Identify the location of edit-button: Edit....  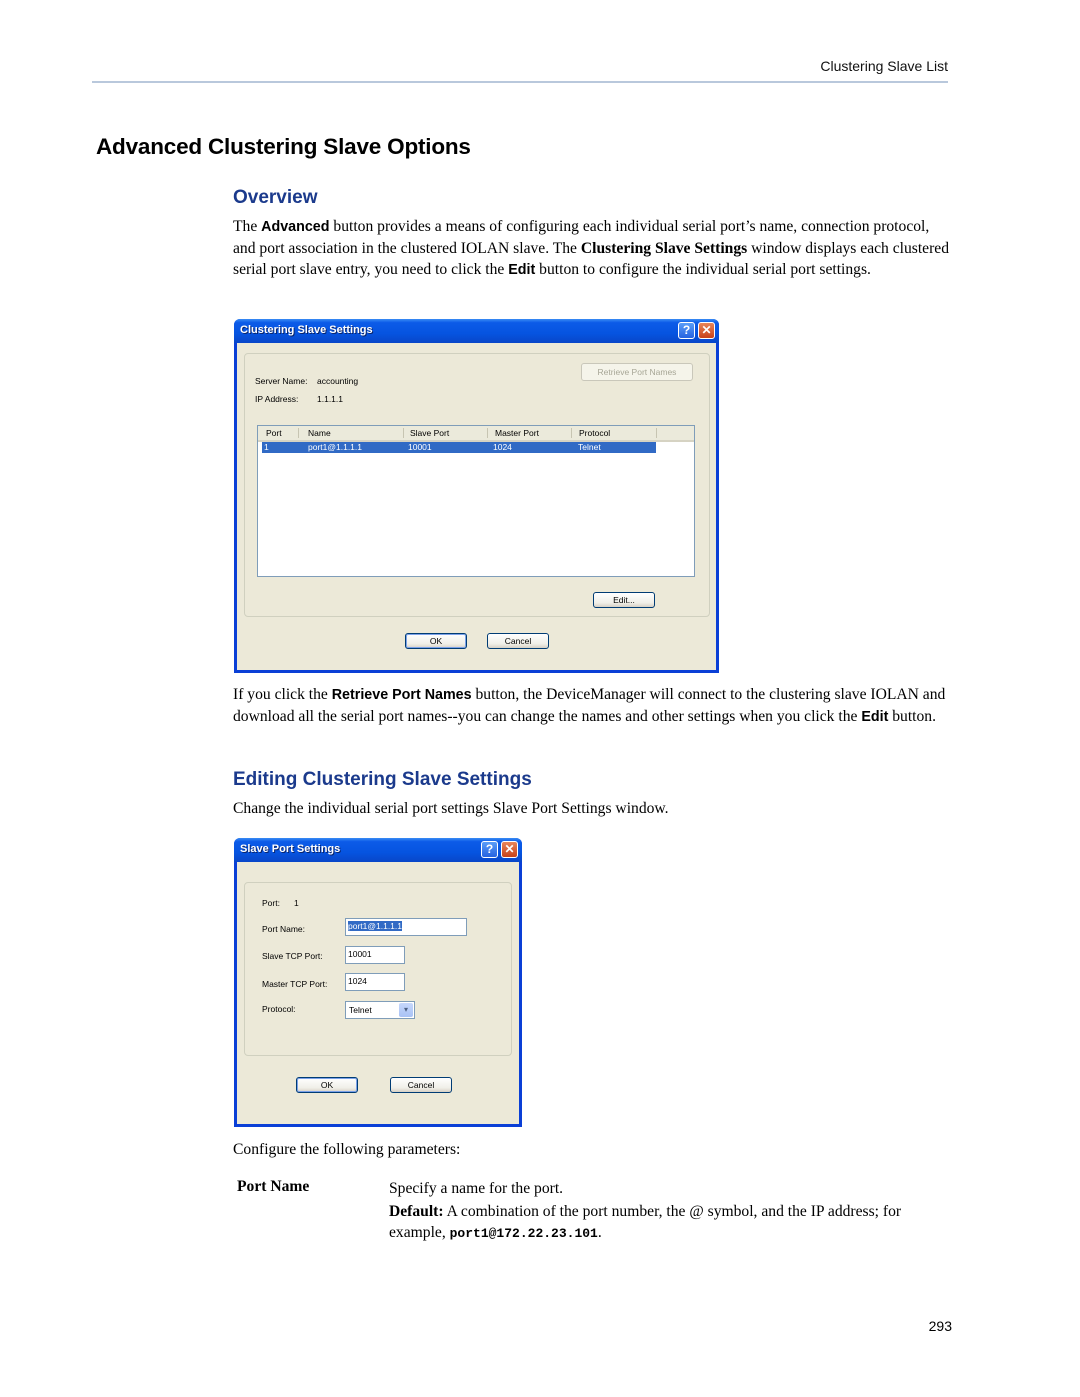
(624, 600).